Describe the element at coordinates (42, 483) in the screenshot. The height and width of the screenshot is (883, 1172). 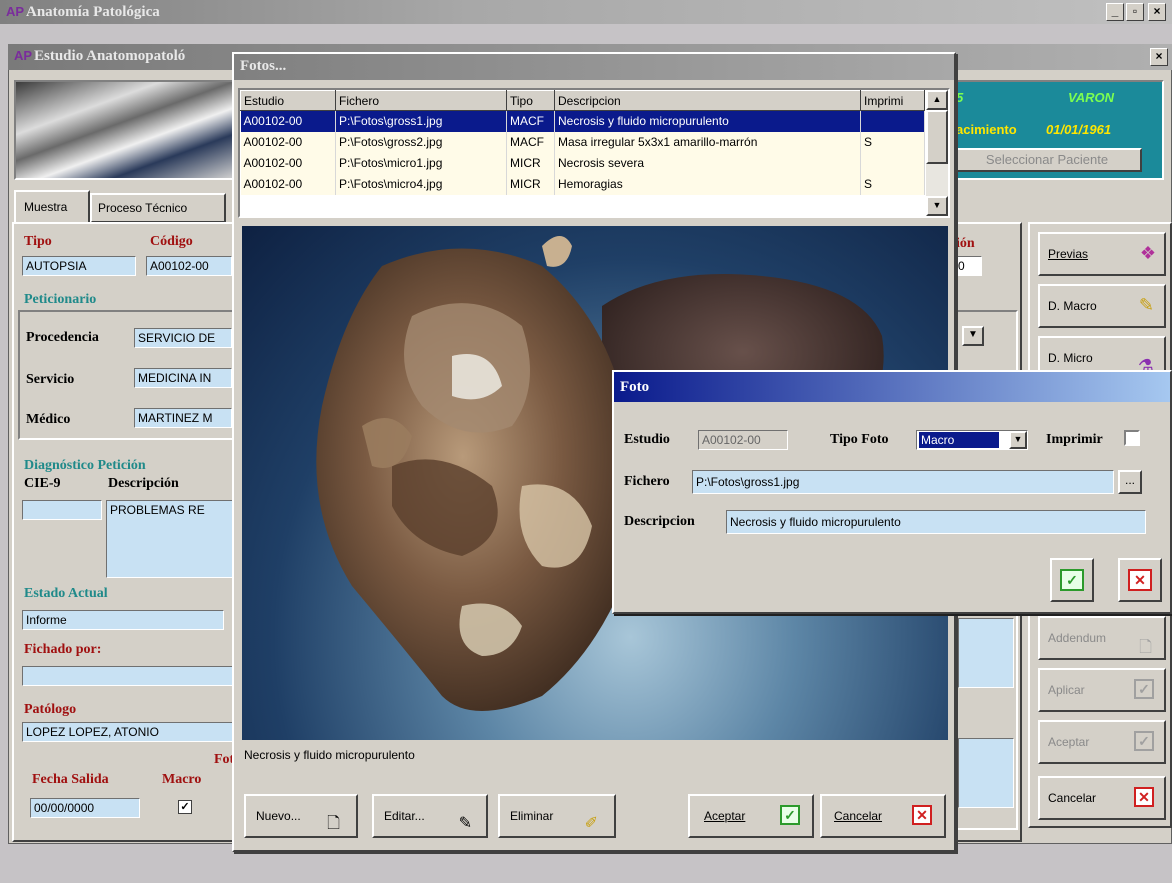
I see `cie-label: CIE-9` at that location.